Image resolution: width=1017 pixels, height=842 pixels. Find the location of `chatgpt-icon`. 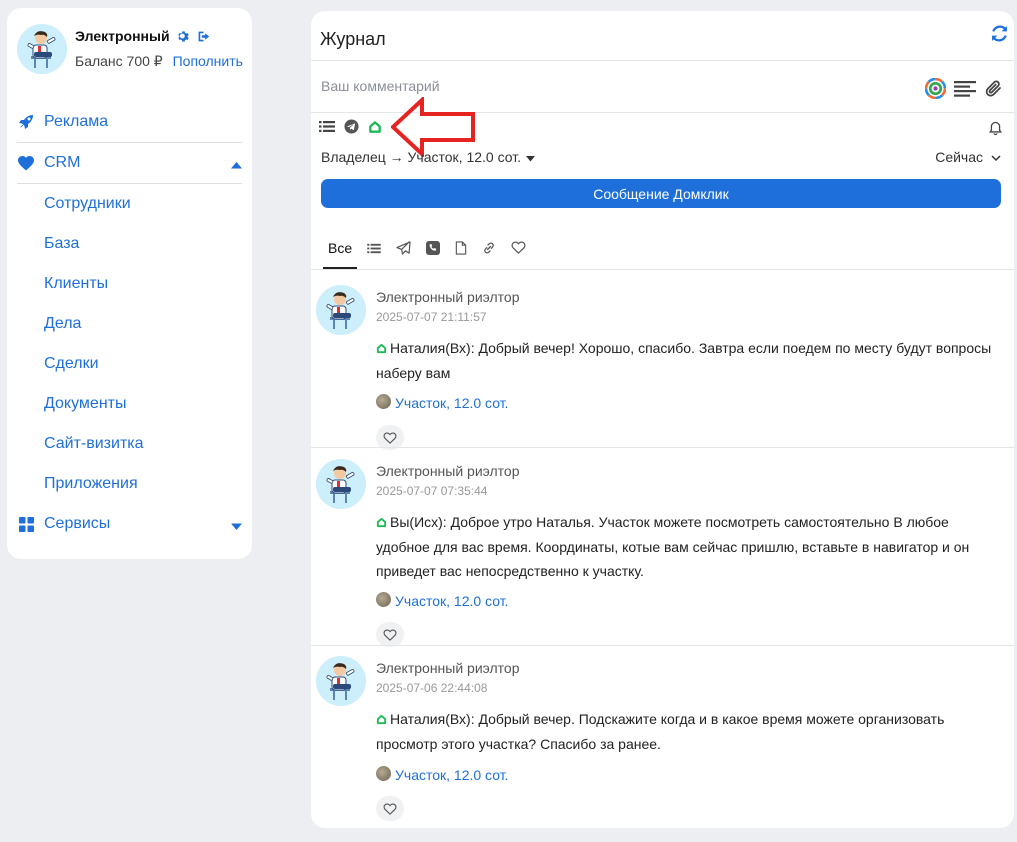

chatgpt-icon is located at coordinates (935, 90).